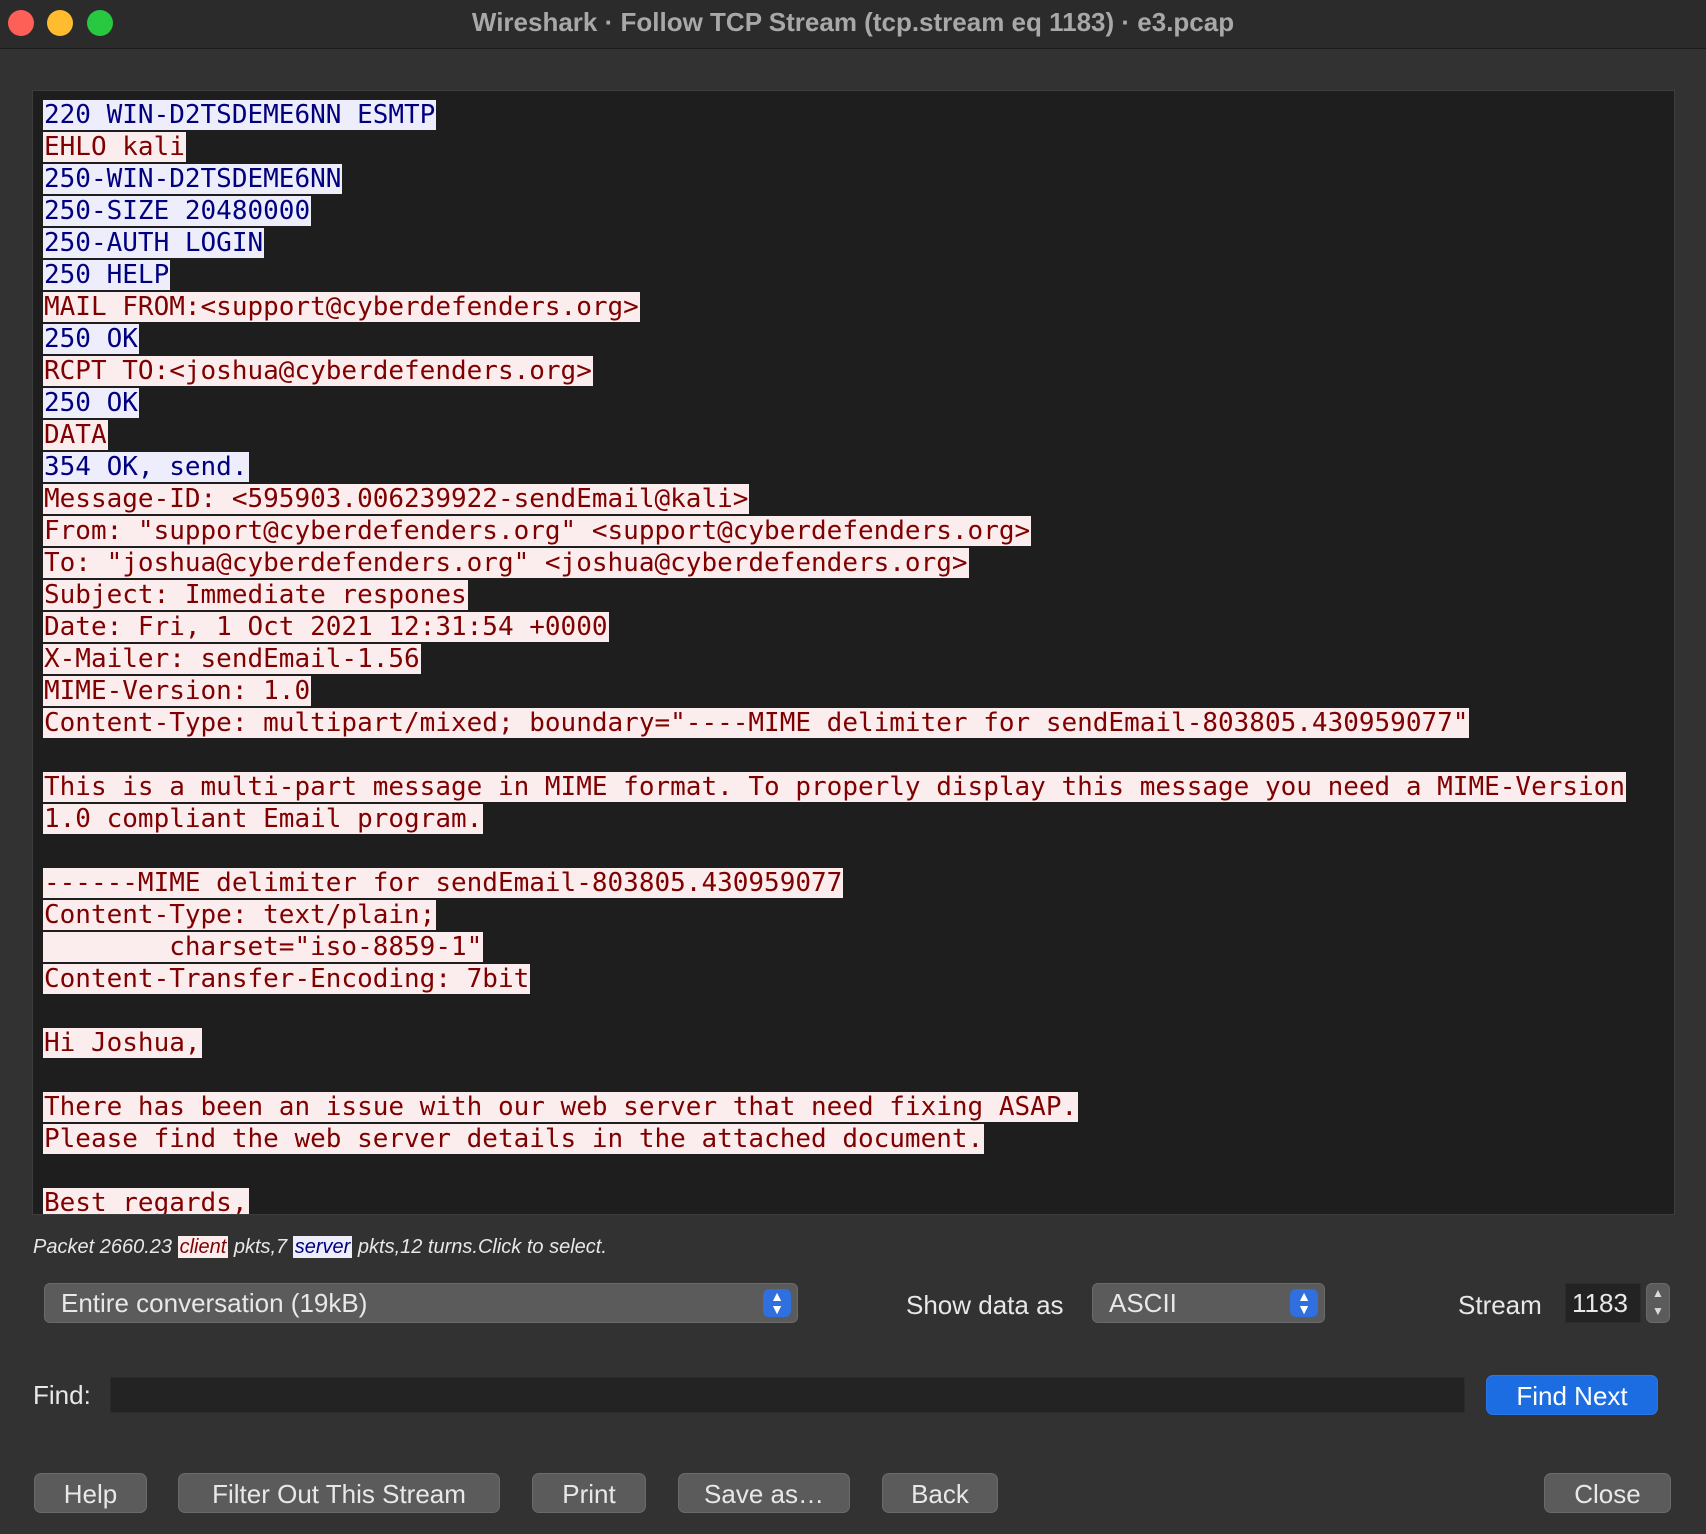 The height and width of the screenshot is (1534, 1706). What do you see at coordinates (834, 1043) in the screenshot?
I see `stream-line: Hi Joshua,` at bounding box center [834, 1043].